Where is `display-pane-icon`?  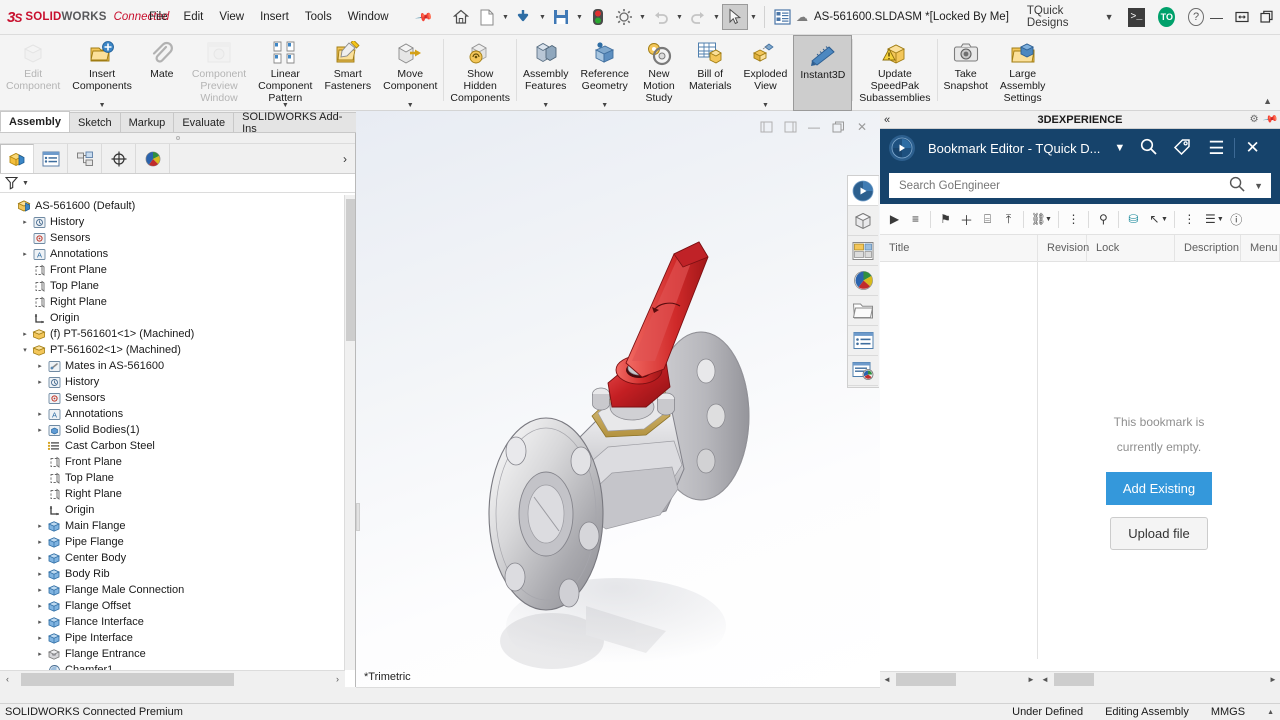 display-pane-icon is located at coordinates (783, 17).